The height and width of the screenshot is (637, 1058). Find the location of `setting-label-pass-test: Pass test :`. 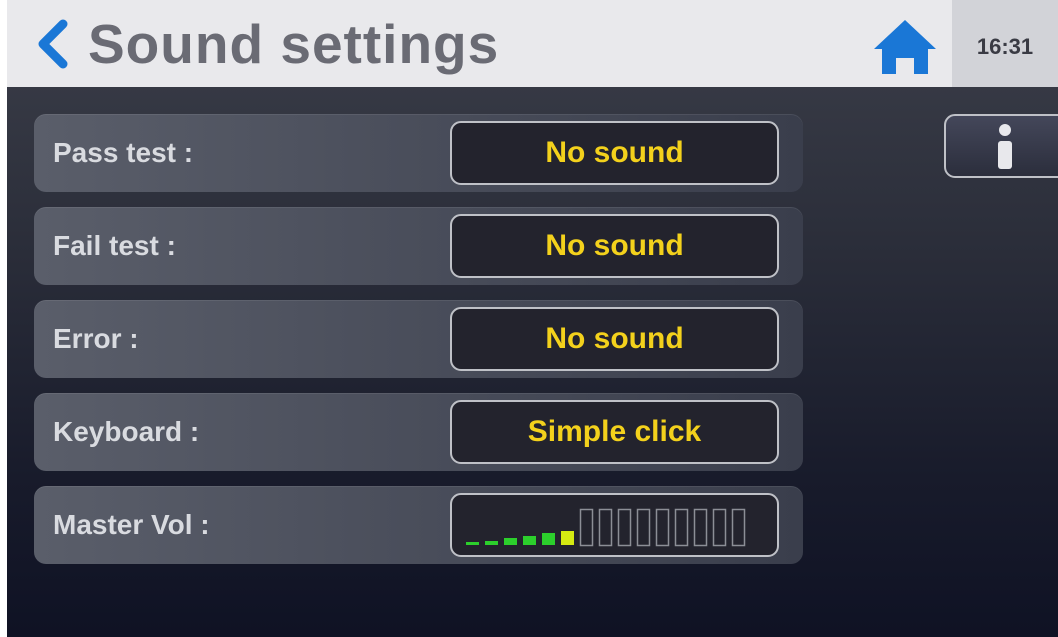

setting-label-pass-test: Pass test : is located at coordinates (123, 152).